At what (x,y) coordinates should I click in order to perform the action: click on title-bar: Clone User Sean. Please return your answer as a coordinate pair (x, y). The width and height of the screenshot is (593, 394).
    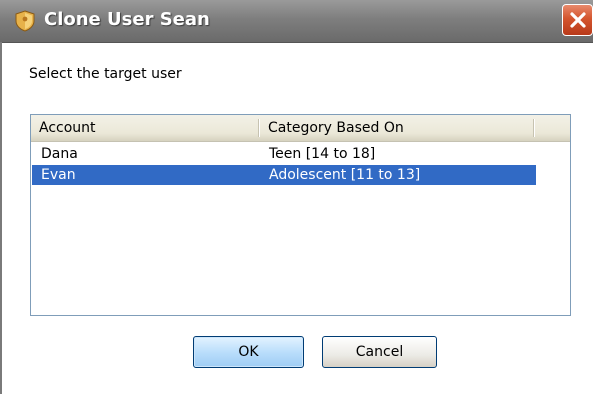
    Looking at the image, I should click on (296, 21).